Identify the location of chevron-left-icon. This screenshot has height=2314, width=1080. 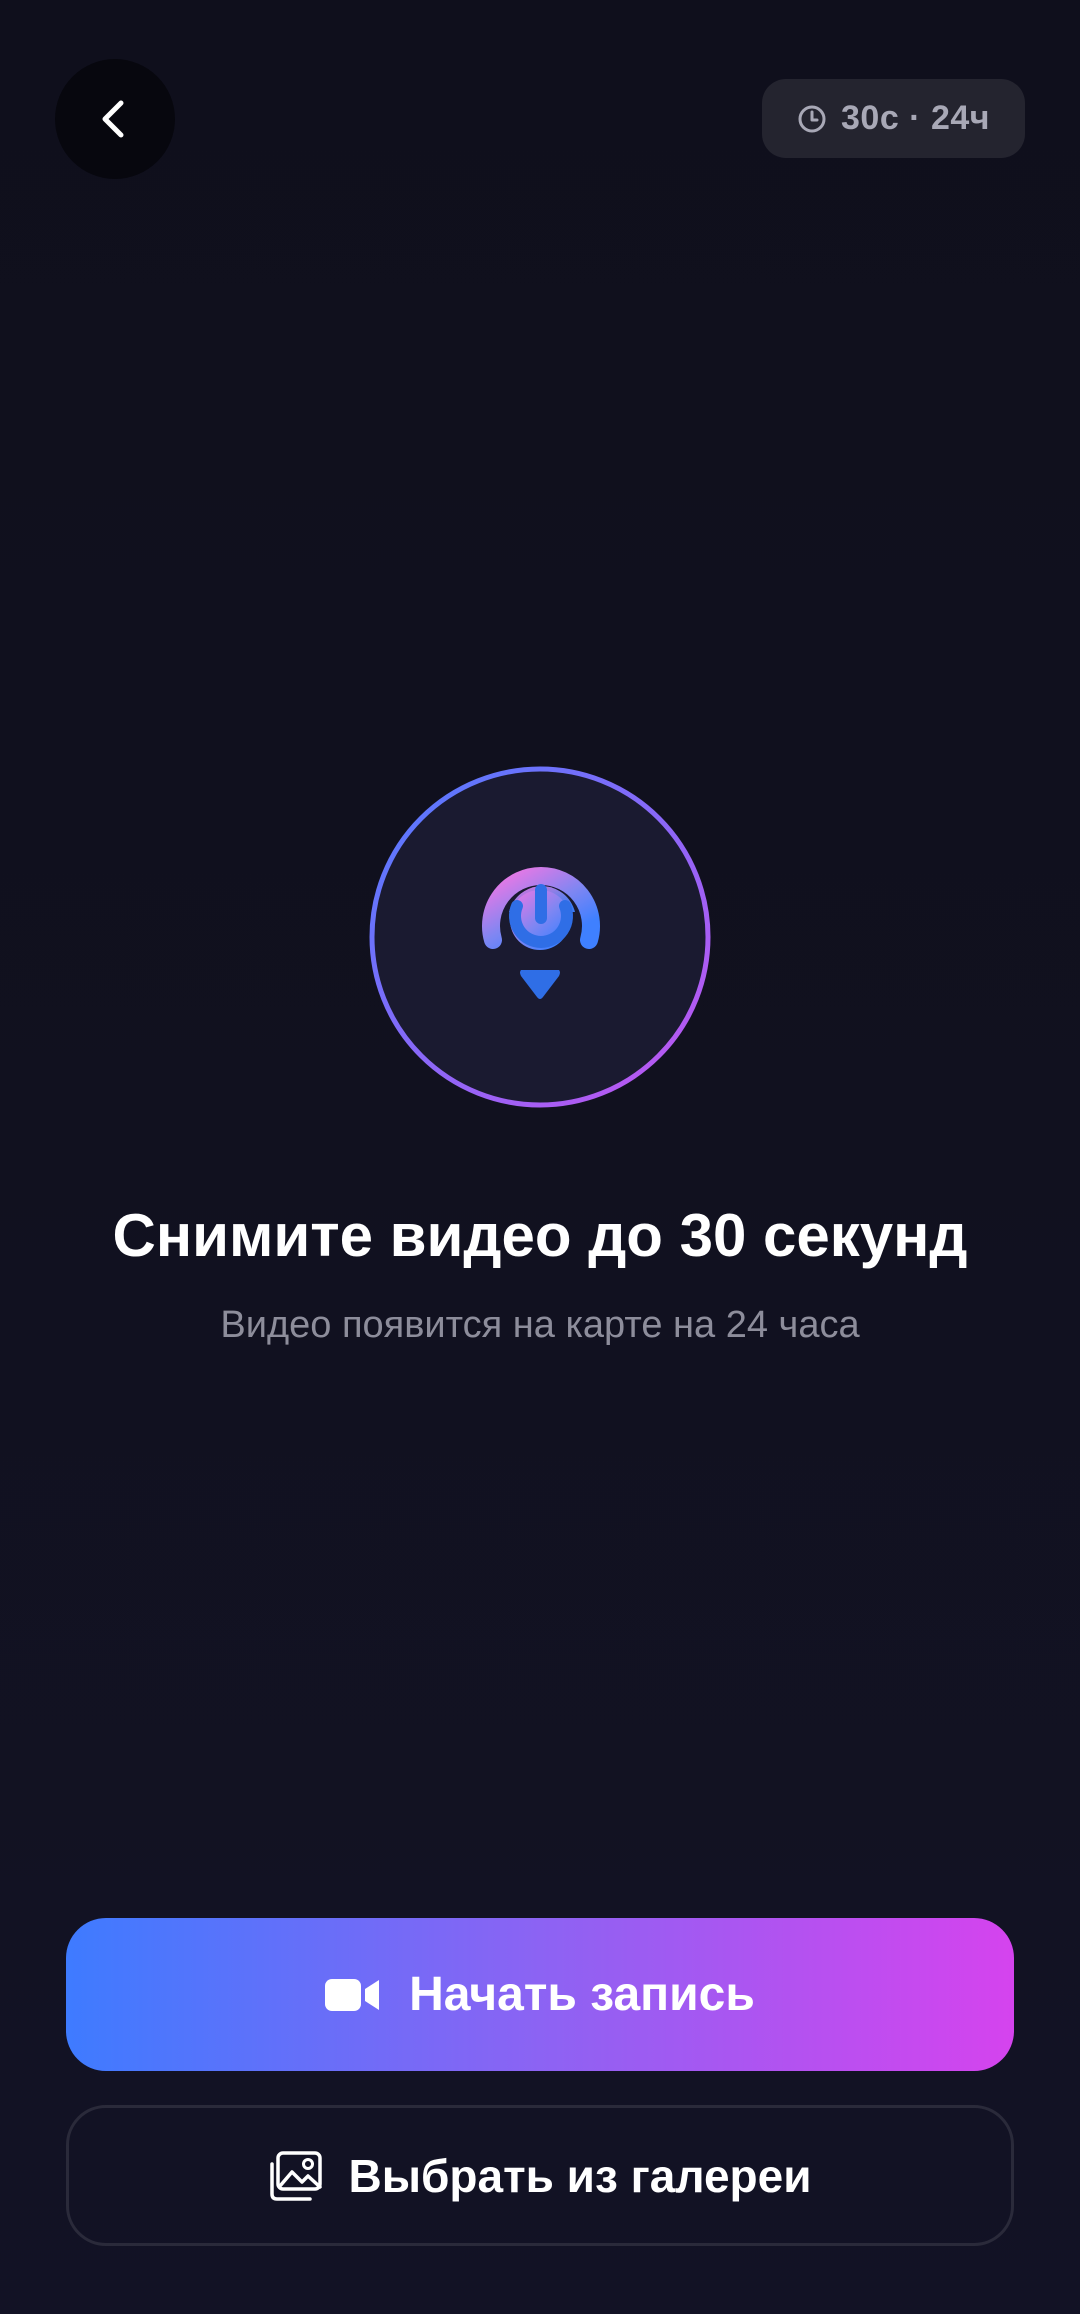
(113, 119).